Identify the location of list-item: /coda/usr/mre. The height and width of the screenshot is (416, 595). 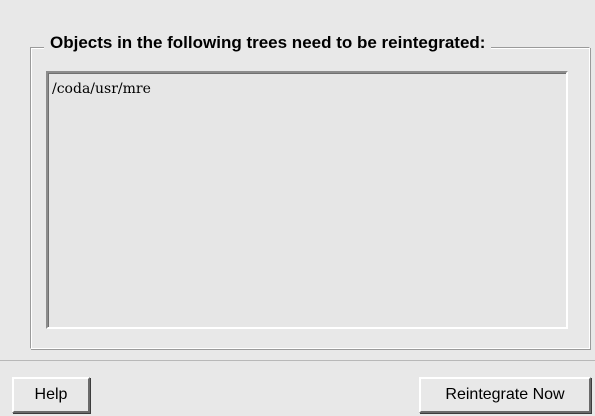
(101, 89).